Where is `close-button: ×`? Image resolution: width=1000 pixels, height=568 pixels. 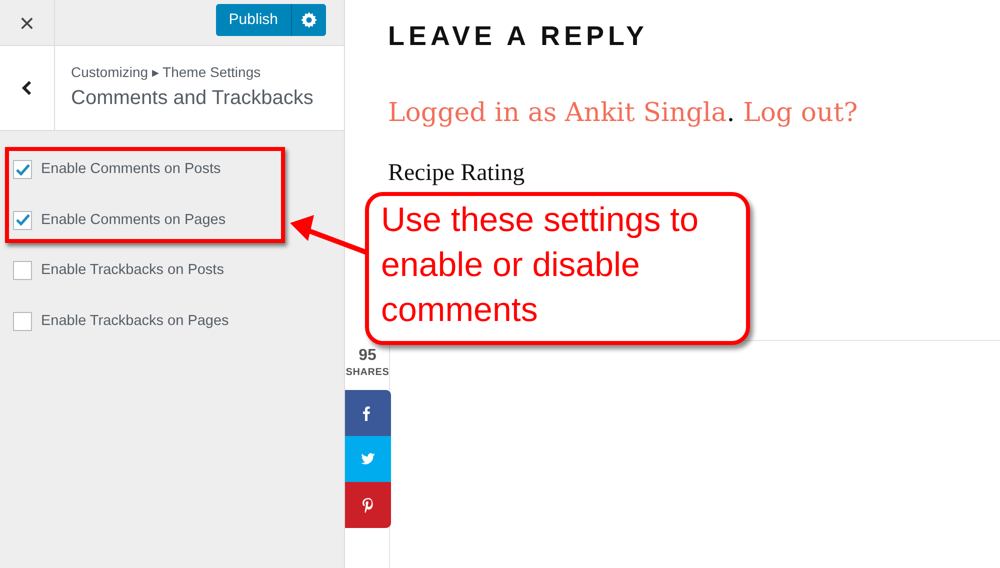 close-button: × is located at coordinates (27, 22).